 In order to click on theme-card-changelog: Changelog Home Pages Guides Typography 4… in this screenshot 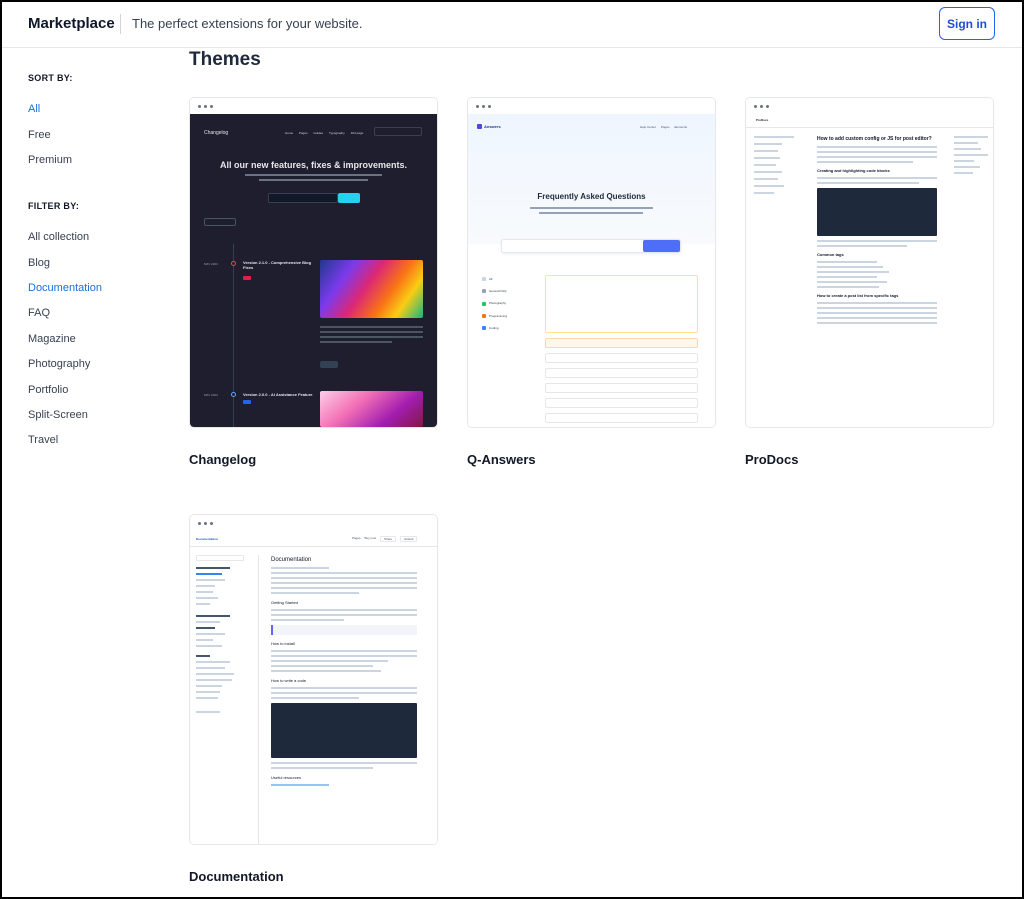, I will do `click(313, 262)`.